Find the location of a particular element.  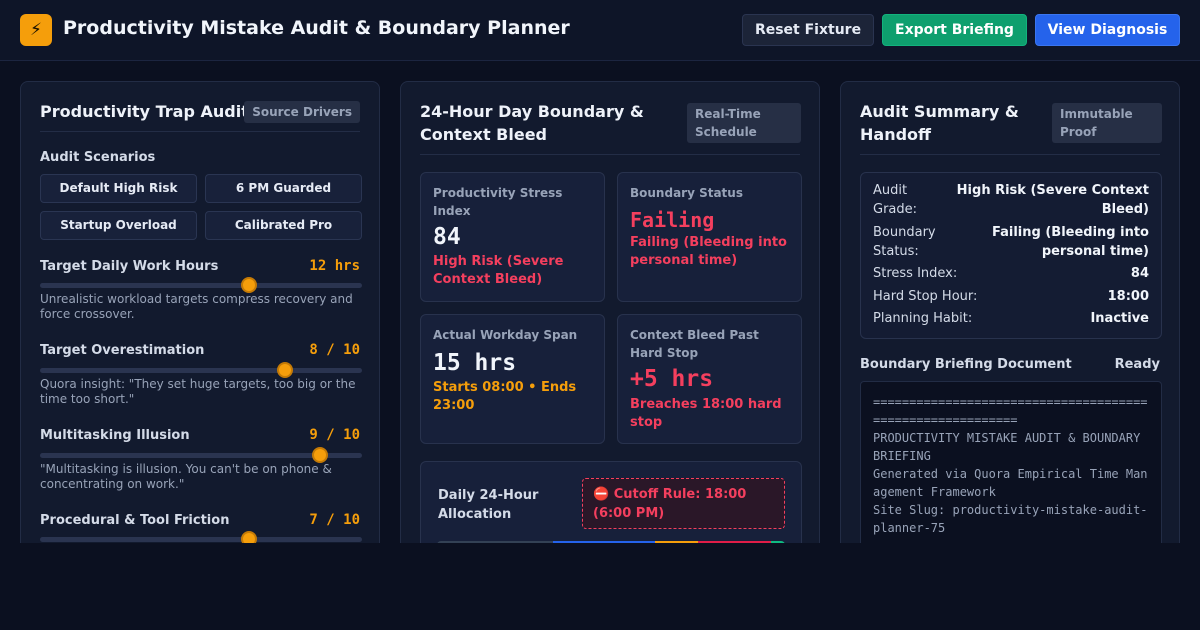

export-briefing-button: Export Briefing is located at coordinates (954, 30).